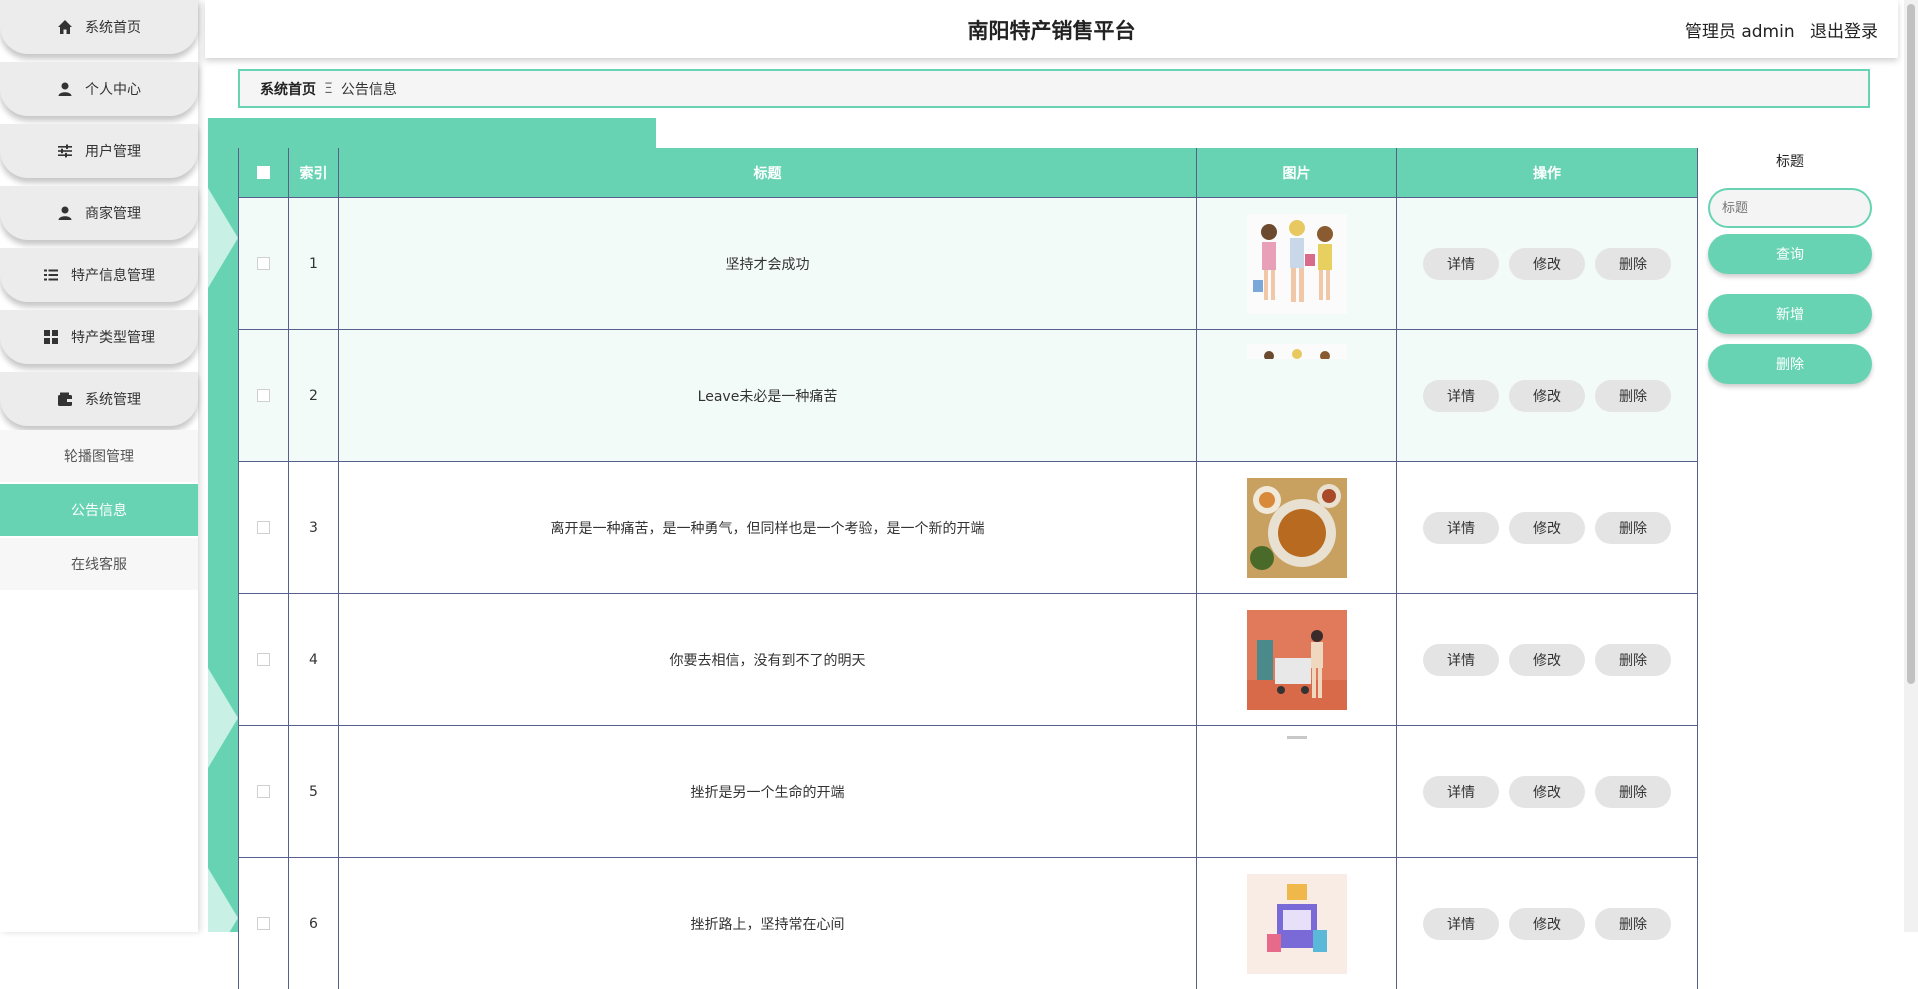  I want to click on row-index: 2, so click(314, 395).